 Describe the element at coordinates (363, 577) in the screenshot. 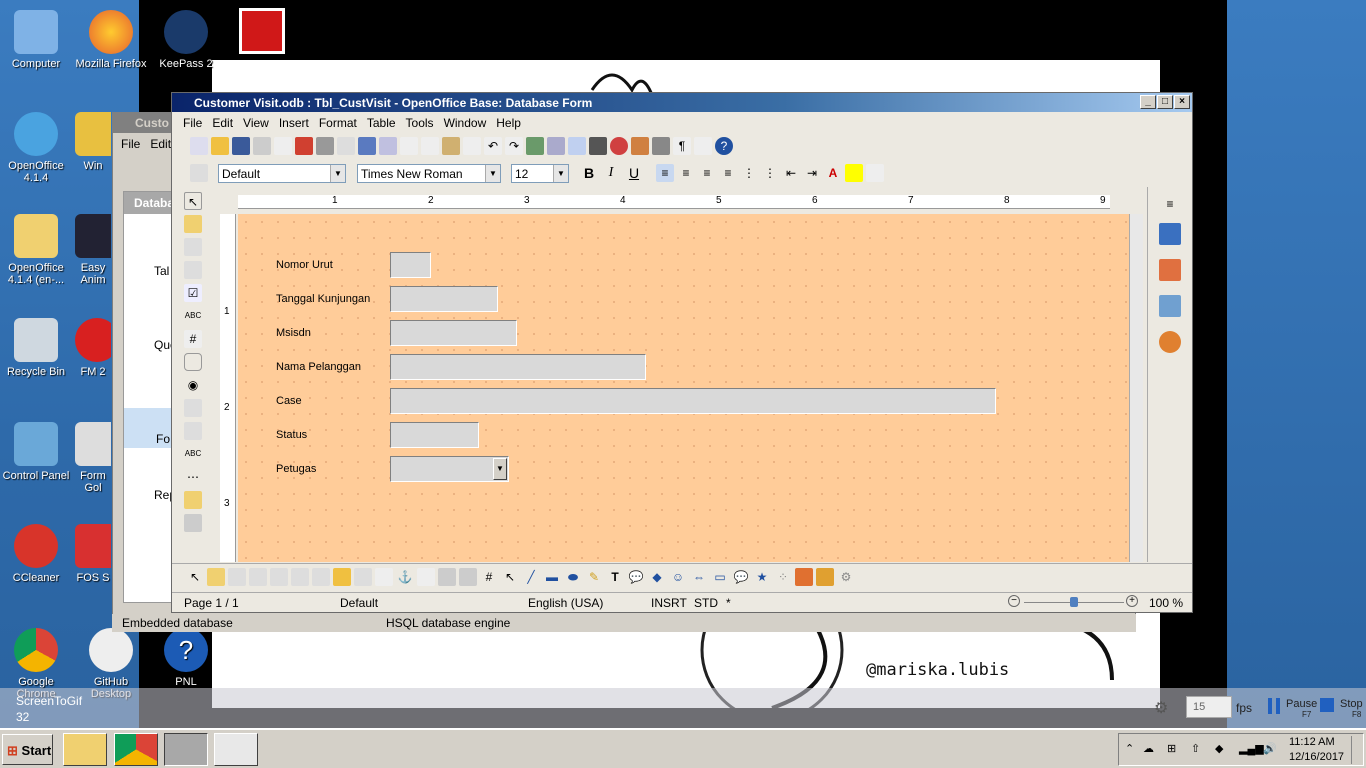

I see `auto-control-focus-icon` at that location.